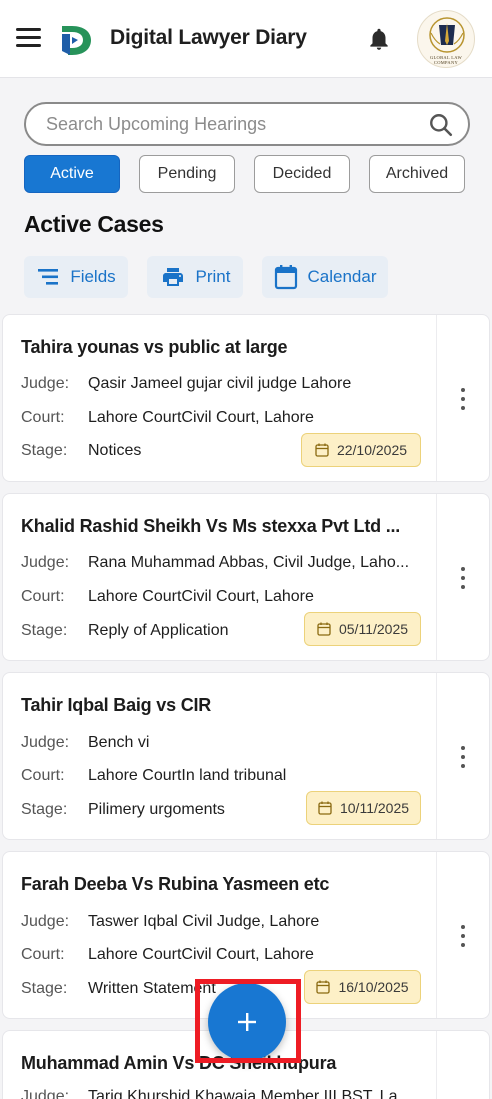  Describe the element at coordinates (446, 39) in the screenshot. I see `avatar: GLOBAL LAW COMPANY` at that location.